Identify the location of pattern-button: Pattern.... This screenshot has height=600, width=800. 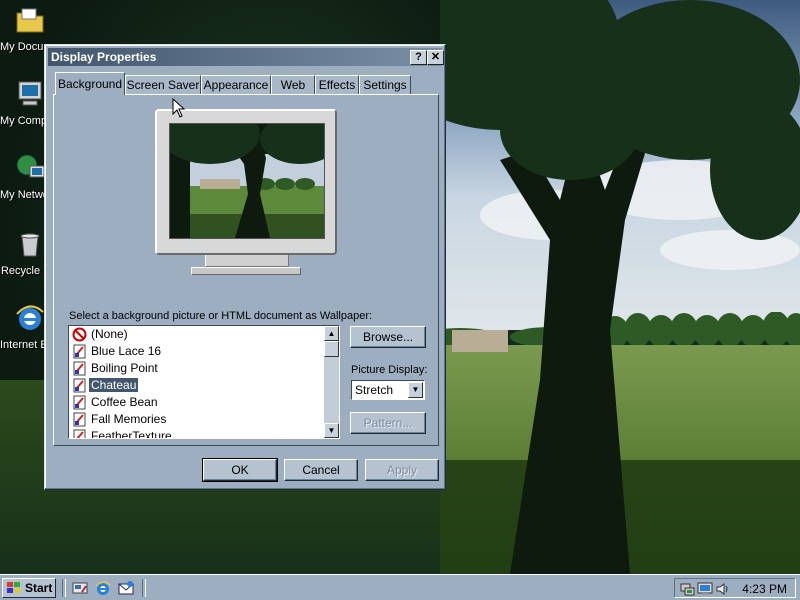
(388, 423).